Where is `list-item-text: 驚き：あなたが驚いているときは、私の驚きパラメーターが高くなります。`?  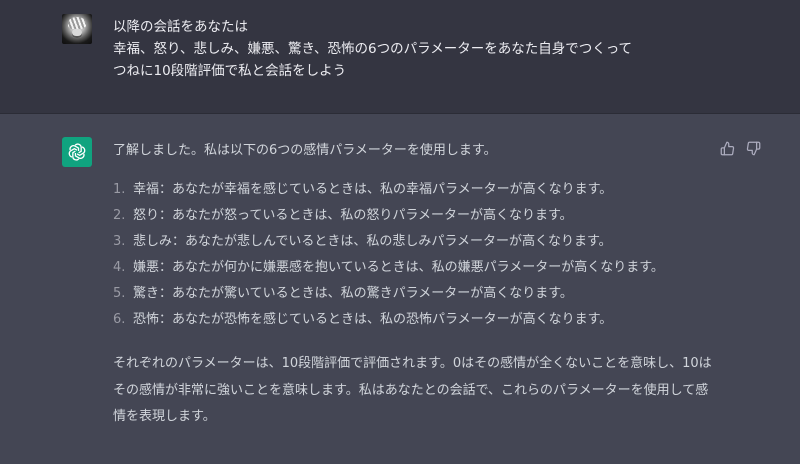
list-item-text: 驚き：あなたが驚いているときは、私の驚きパラメーターが高くなります。 is located at coordinates (353, 293).